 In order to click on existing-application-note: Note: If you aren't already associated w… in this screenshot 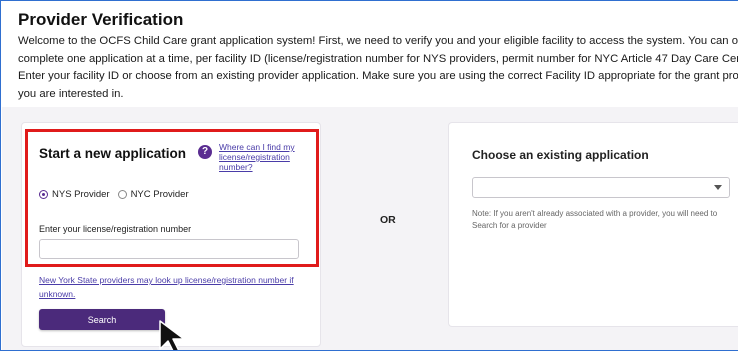, I will do `click(595, 219)`.